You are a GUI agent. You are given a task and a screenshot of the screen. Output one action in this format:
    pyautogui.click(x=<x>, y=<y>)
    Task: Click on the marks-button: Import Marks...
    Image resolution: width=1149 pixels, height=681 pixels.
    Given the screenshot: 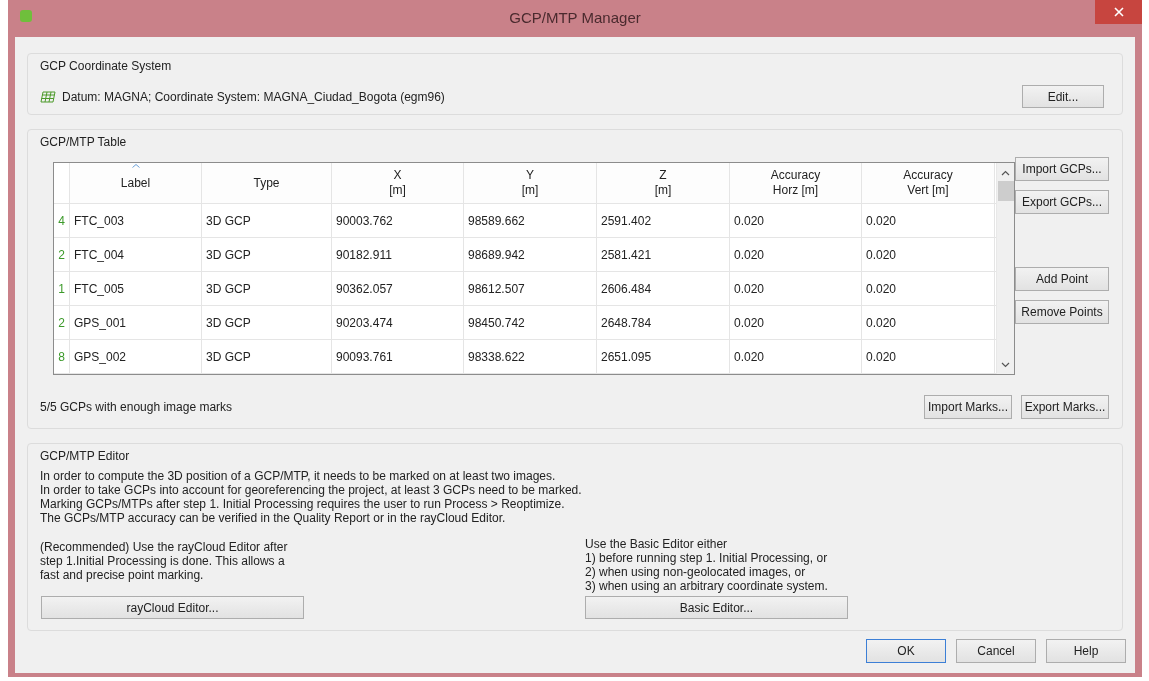 What is the action you would take?
    pyautogui.click(x=968, y=407)
    